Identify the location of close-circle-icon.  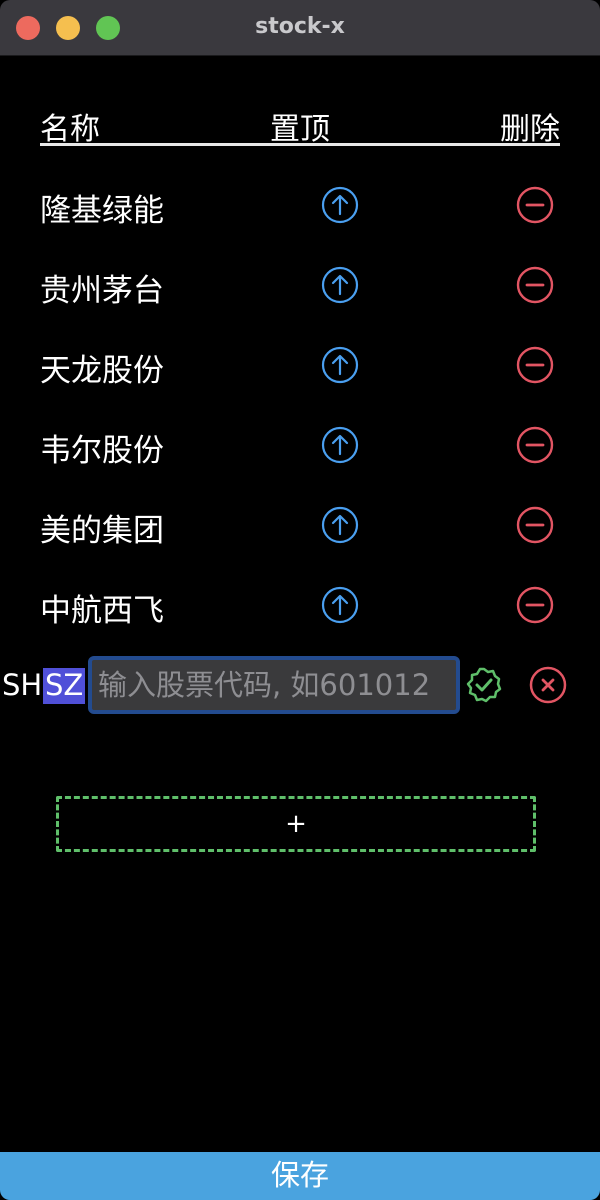
(548, 685).